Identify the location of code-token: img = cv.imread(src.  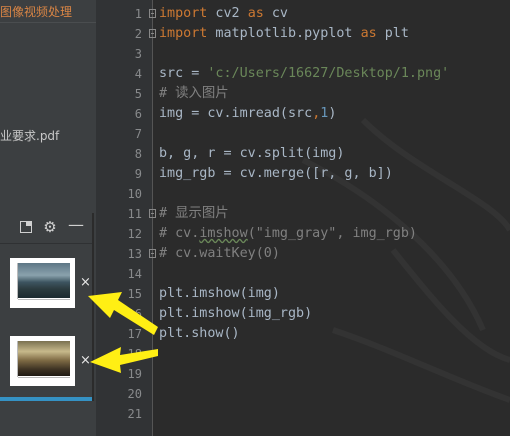
(236, 113).